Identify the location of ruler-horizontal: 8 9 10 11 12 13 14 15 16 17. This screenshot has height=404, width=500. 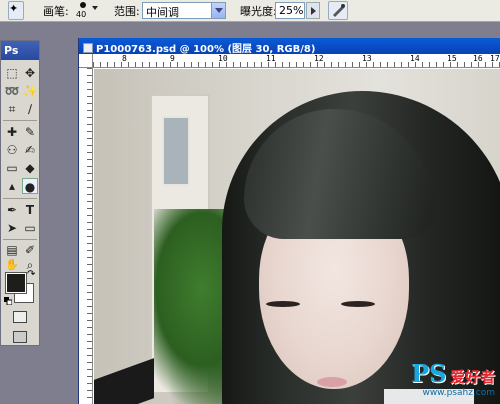
(296, 61).